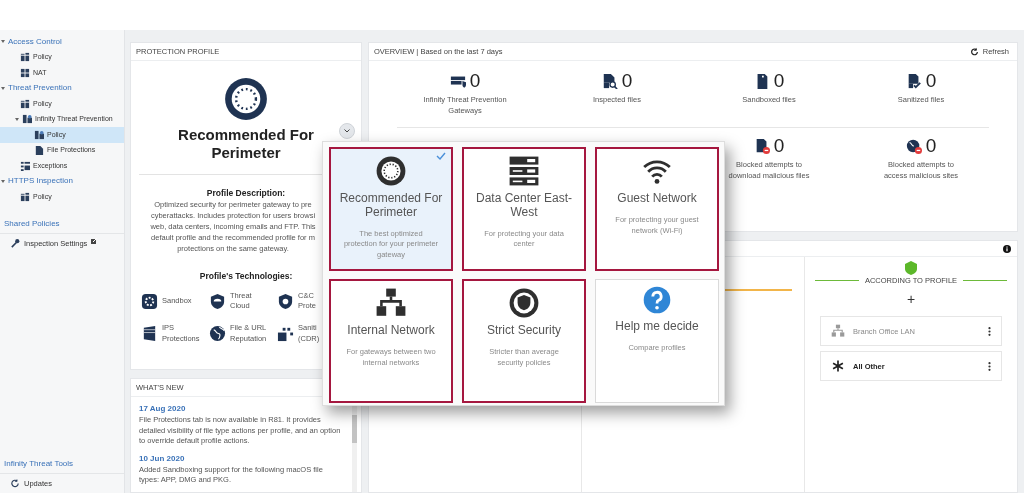 Image resolution: width=1024 pixels, height=493 pixels. What do you see at coordinates (657, 327) in the screenshot?
I see `tile-title: Help me decide` at bounding box center [657, 327].